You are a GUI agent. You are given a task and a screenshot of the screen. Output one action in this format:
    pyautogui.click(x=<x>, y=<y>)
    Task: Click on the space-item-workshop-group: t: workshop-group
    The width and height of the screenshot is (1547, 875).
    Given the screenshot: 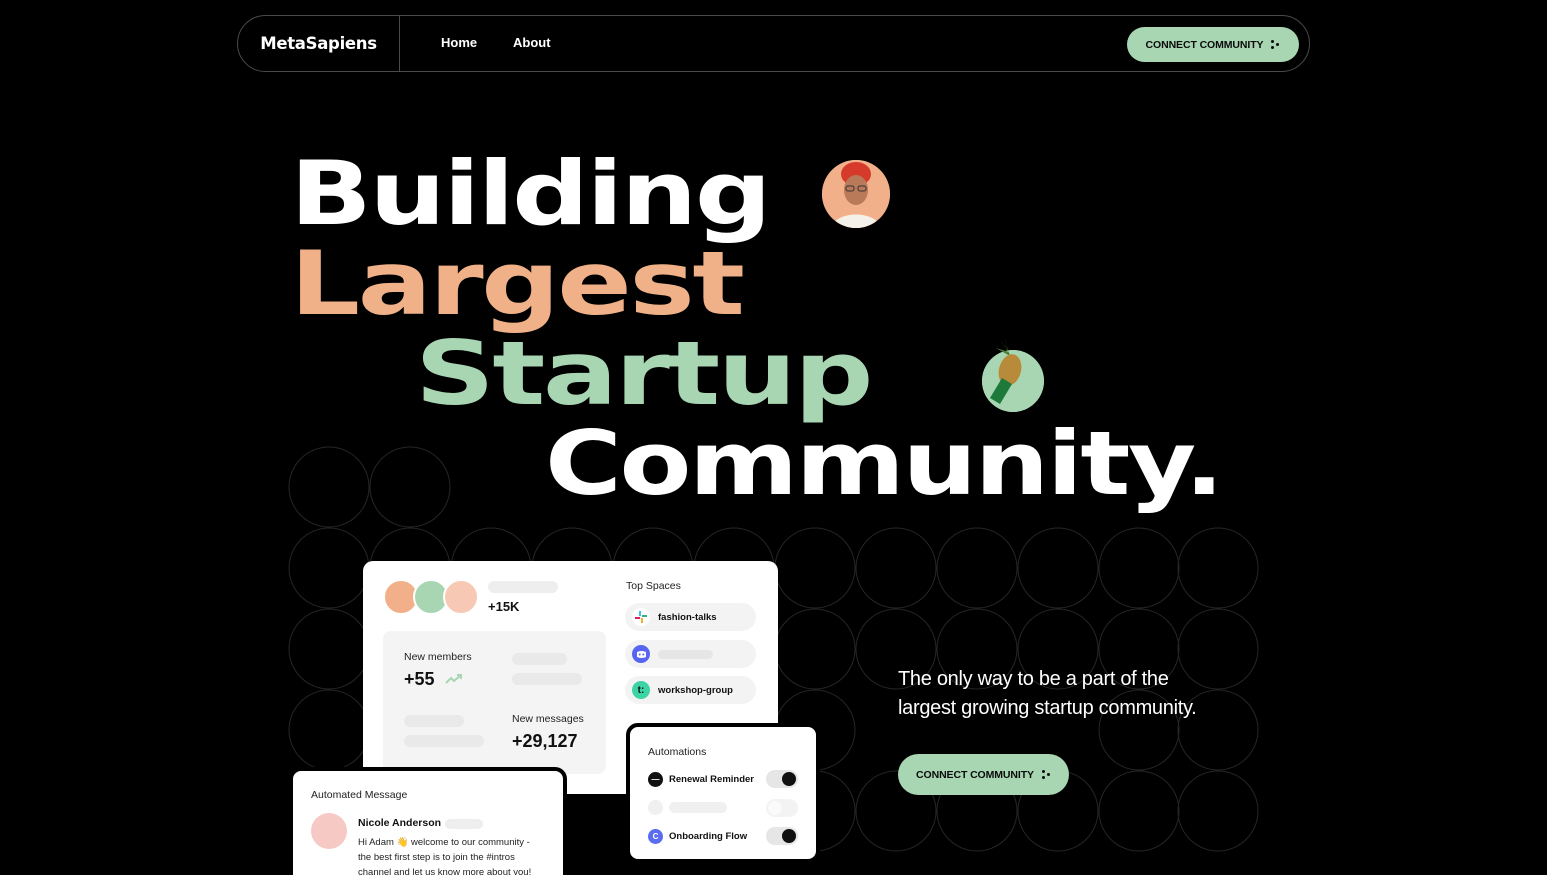 What is the action you would take?
    pyautogui.click(x=690, y=690)
    